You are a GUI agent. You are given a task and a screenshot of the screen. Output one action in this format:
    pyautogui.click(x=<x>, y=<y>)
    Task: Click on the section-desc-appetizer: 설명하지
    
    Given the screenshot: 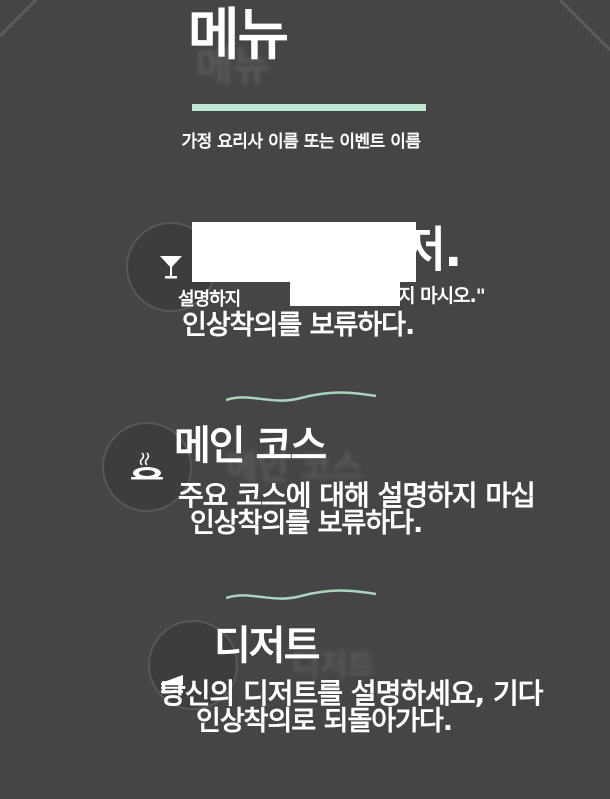 What is the action you would take?
    pyautogui.click(x=209, y=299)
    